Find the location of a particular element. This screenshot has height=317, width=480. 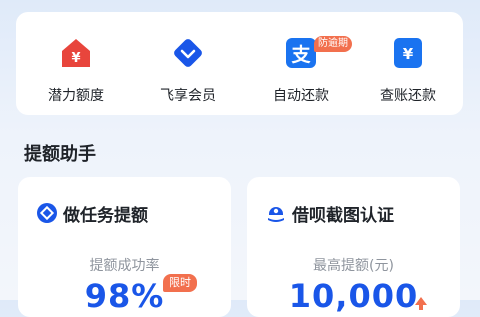

quick-action-vip: 飞享会员 is located at coordinates (188, 63).